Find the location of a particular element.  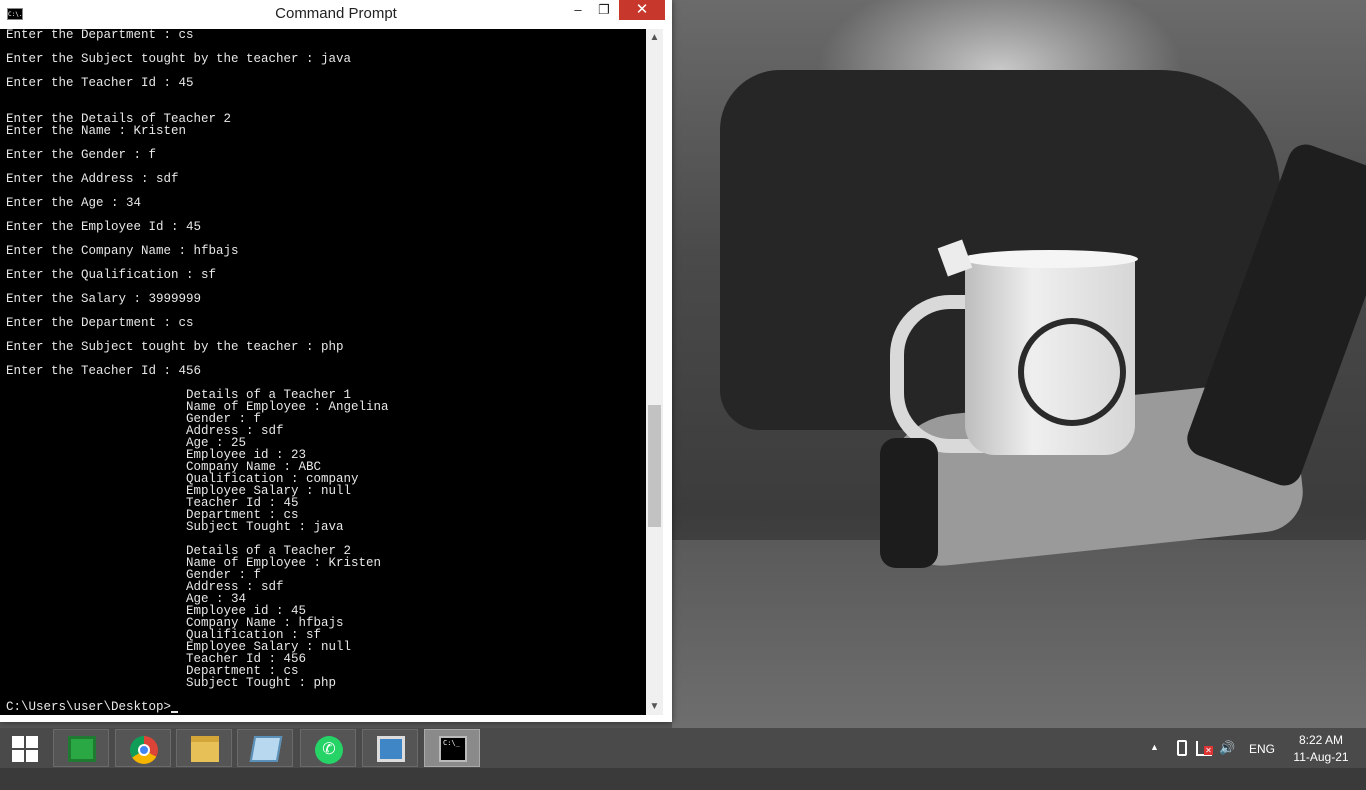

taskbar-whatsapp: ✆ is located at coordinates (328, 748).